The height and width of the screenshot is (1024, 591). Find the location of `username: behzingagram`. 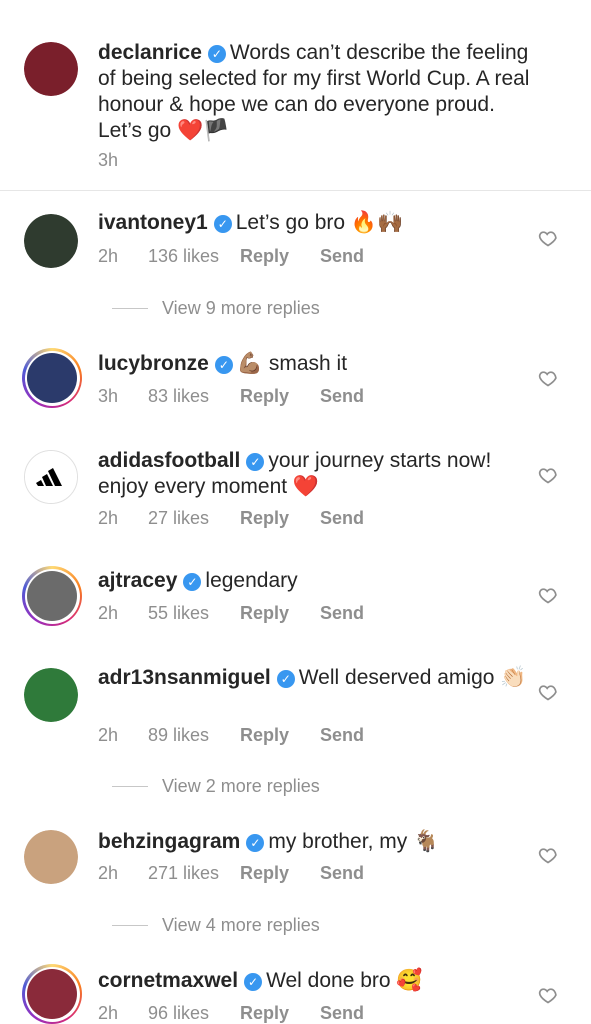

username: behzingagram is located at coordinates (169, 841).